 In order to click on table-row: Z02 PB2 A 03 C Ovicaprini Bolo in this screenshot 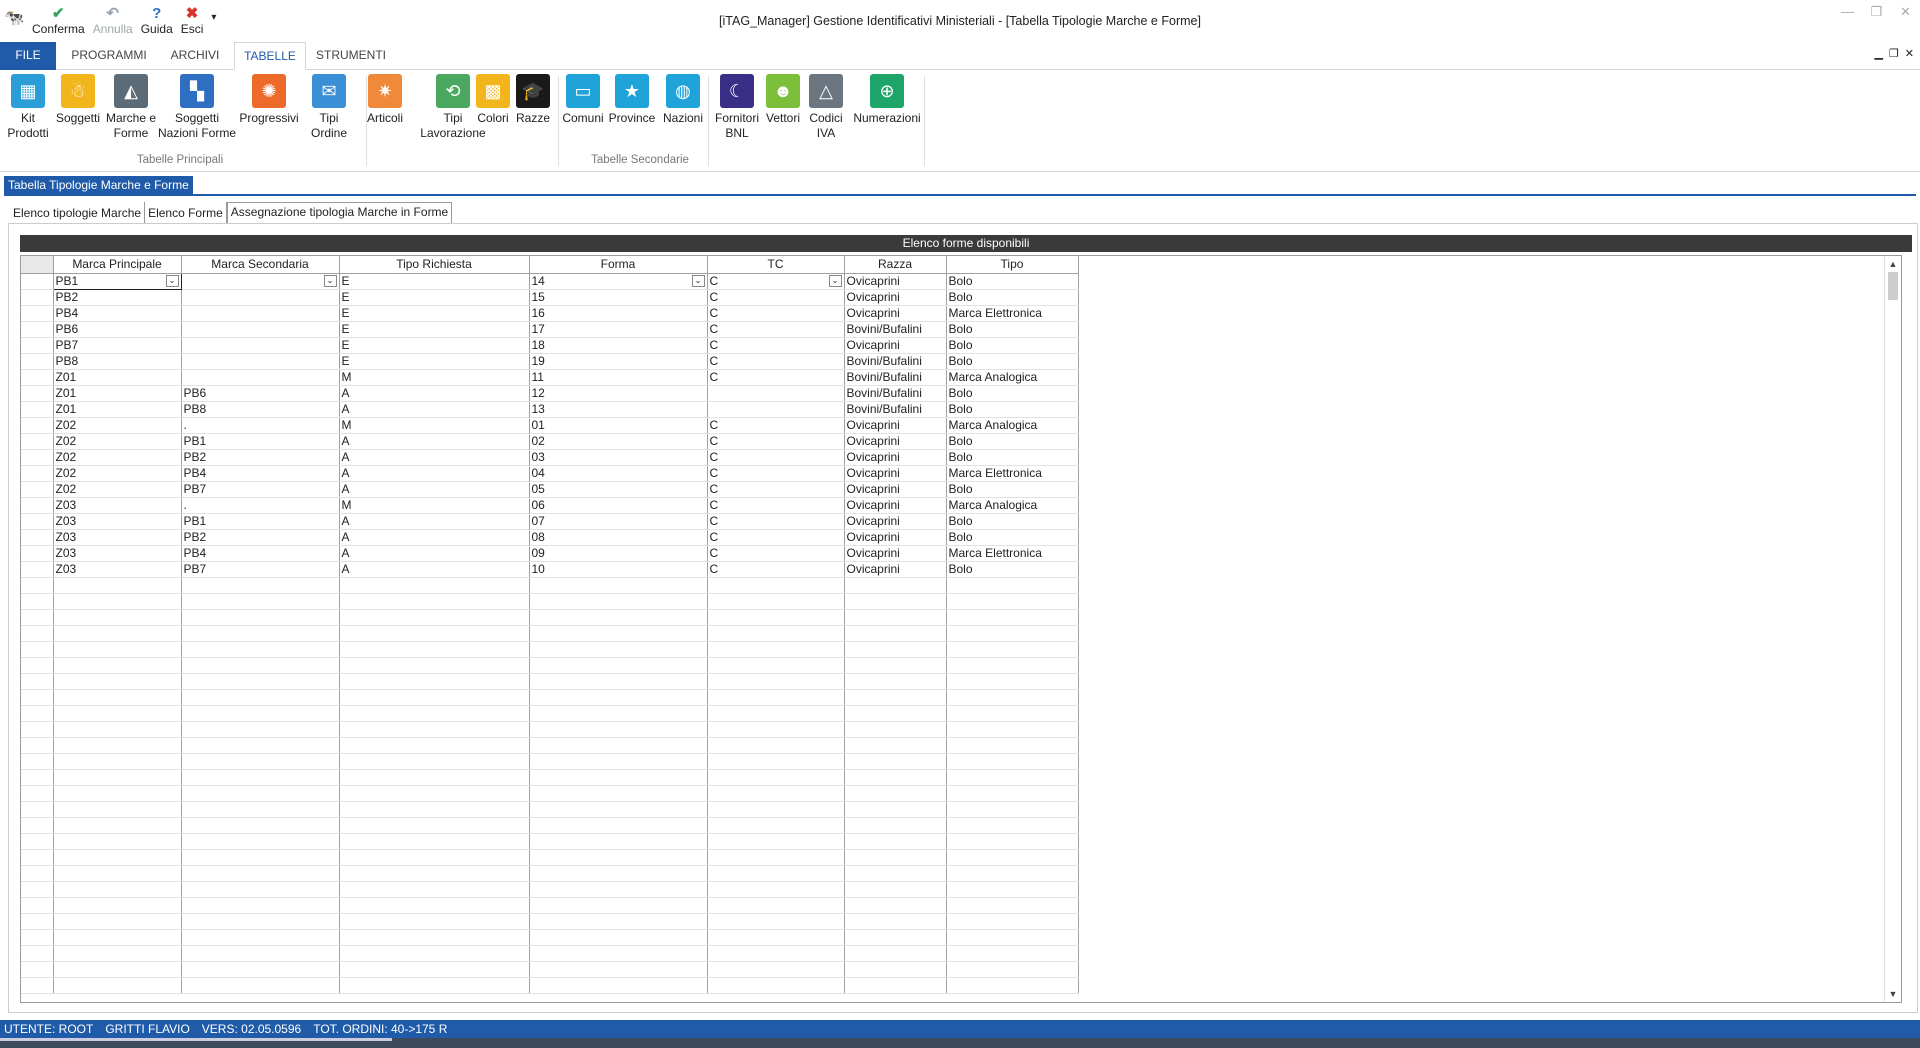, I will do `click(550, 457)`.